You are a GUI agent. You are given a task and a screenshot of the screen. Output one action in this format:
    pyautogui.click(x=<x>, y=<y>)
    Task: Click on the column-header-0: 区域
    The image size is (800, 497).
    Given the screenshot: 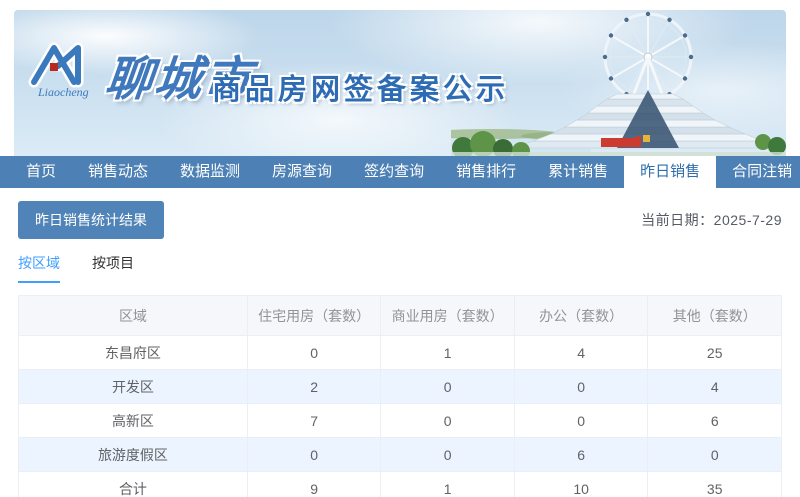 What is the action you would take?
    pyautogui.click(x=133, y=315)
    